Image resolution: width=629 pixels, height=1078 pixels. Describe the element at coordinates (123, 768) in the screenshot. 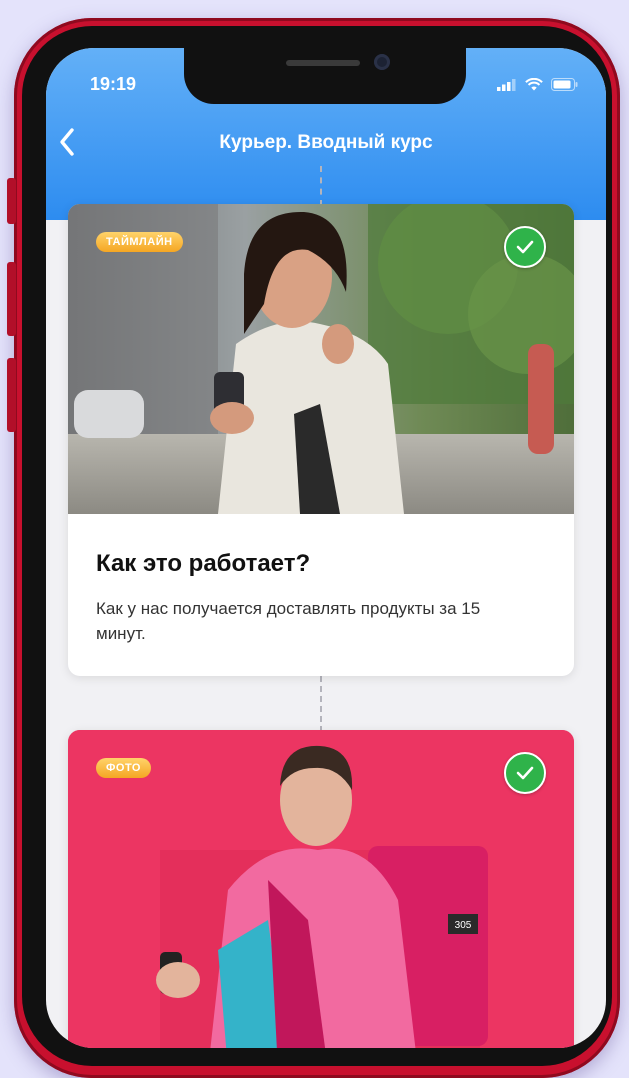

I see `lesson-type-badge: ФОТО` at that location.